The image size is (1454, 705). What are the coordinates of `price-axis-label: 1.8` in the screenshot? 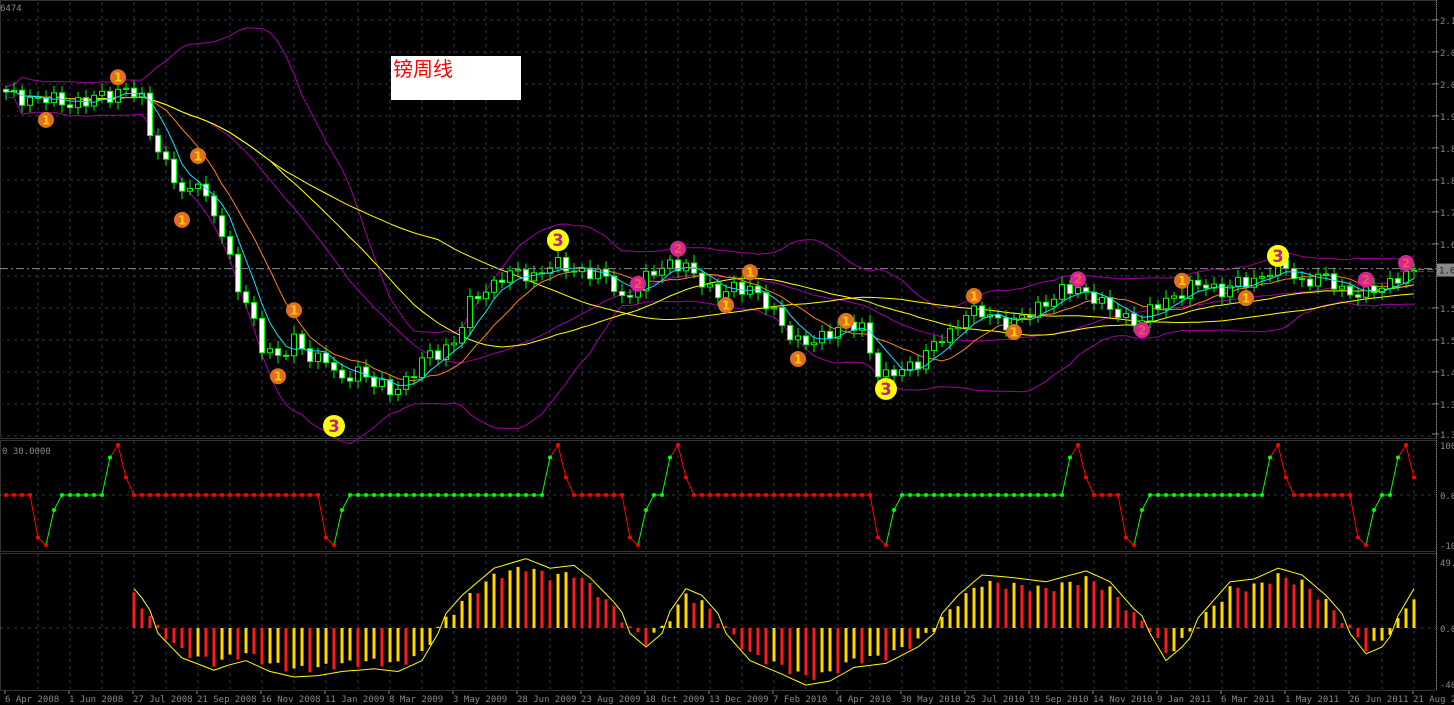 It's located at (1447, 150).